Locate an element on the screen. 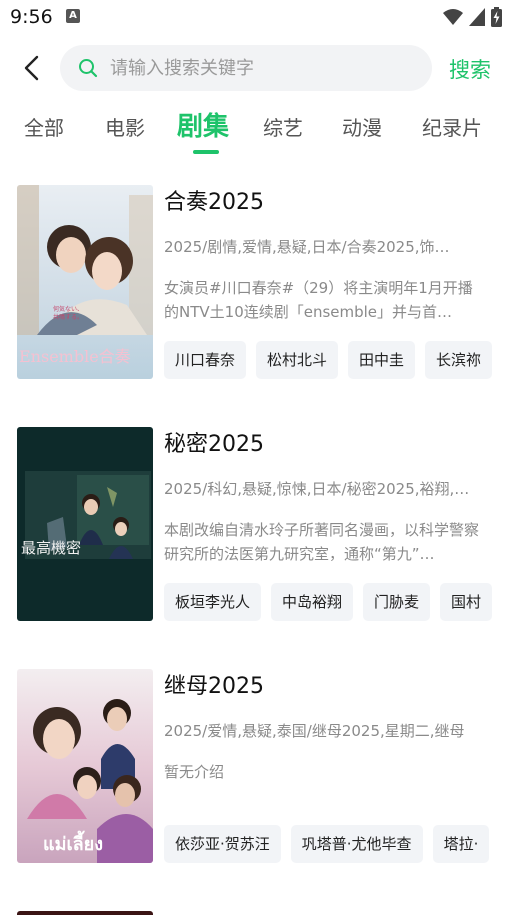  tab-variety: 综艺 is located at coordinates (283, 126).